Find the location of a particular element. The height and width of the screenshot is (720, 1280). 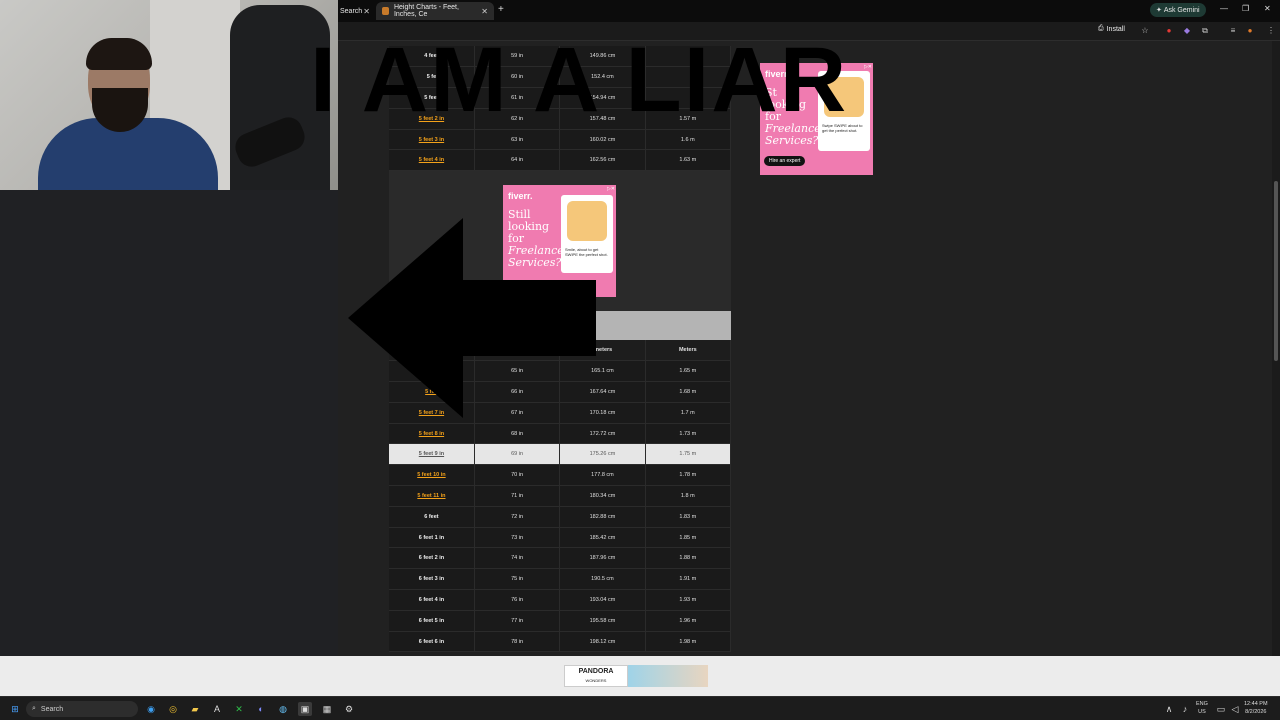

scrollbar-thumb is located at coordinates (1276, 271).